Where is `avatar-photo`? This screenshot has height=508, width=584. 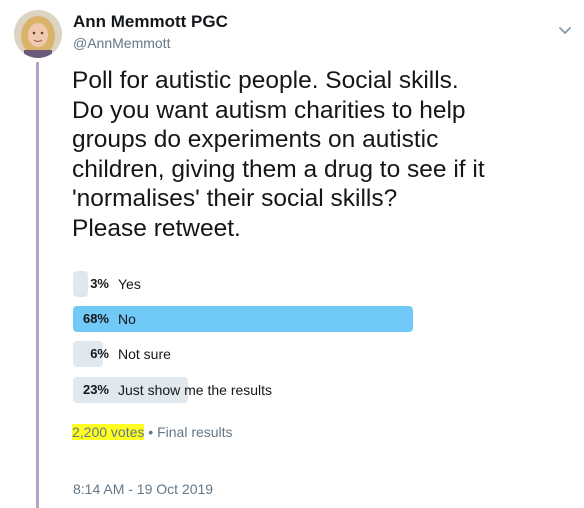
avatar-photo is located at coordinates (38, 34).